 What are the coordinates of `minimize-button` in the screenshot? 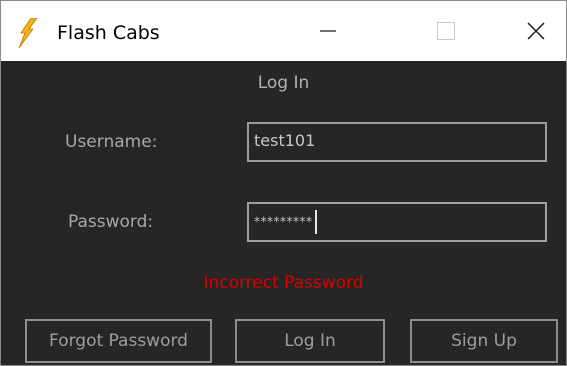 It's located at (328, 31).